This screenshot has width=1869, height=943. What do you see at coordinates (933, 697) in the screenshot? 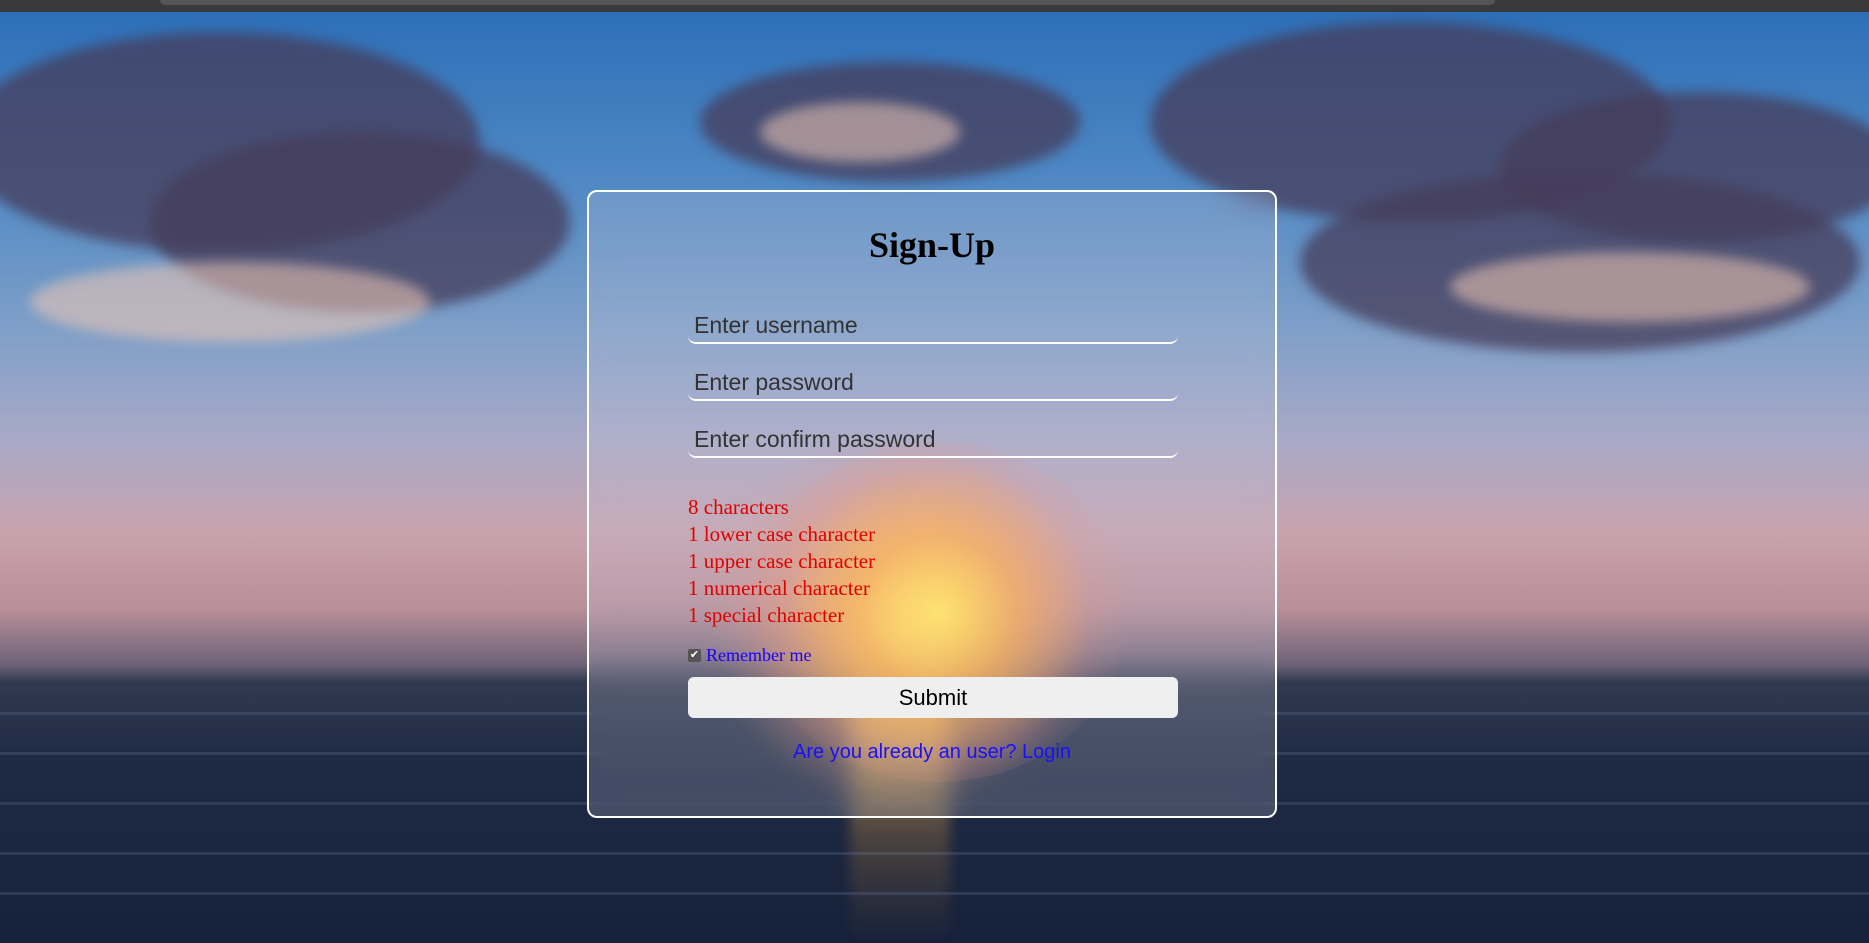
I see `submit-button: Submit` at bounding box center [933, 697].